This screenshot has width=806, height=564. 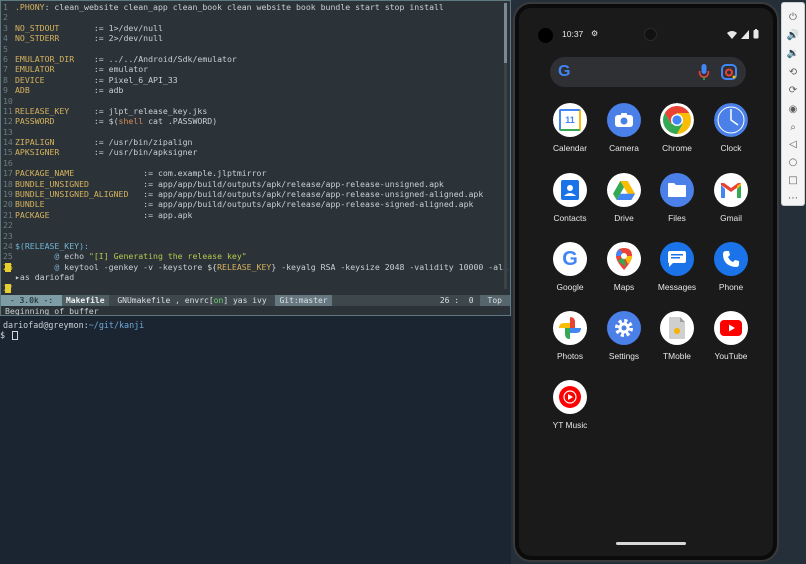 What do you see at coordinates (255, 49) in the screenshot?
I see `editor-line: 5` at bounding box center [255, 49].